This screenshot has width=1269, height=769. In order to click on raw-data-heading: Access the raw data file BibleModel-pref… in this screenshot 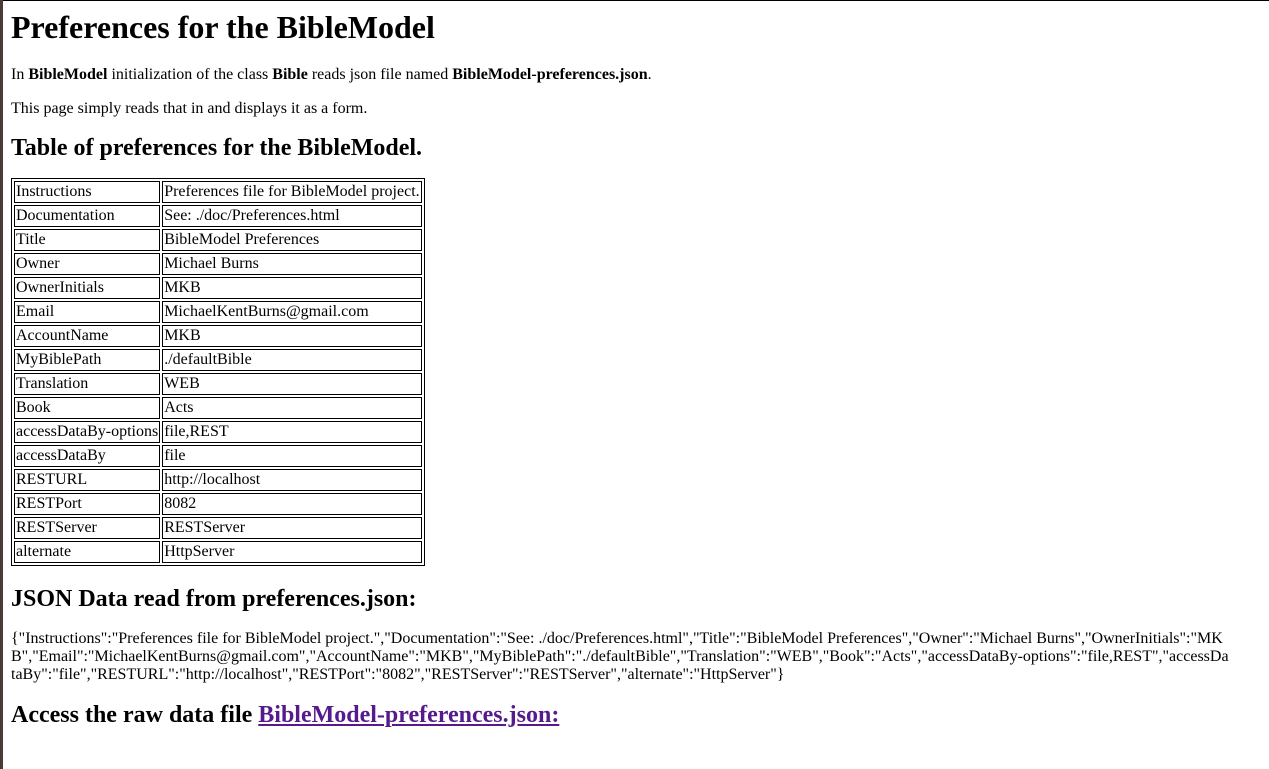, I will do `click(636, 715)`.